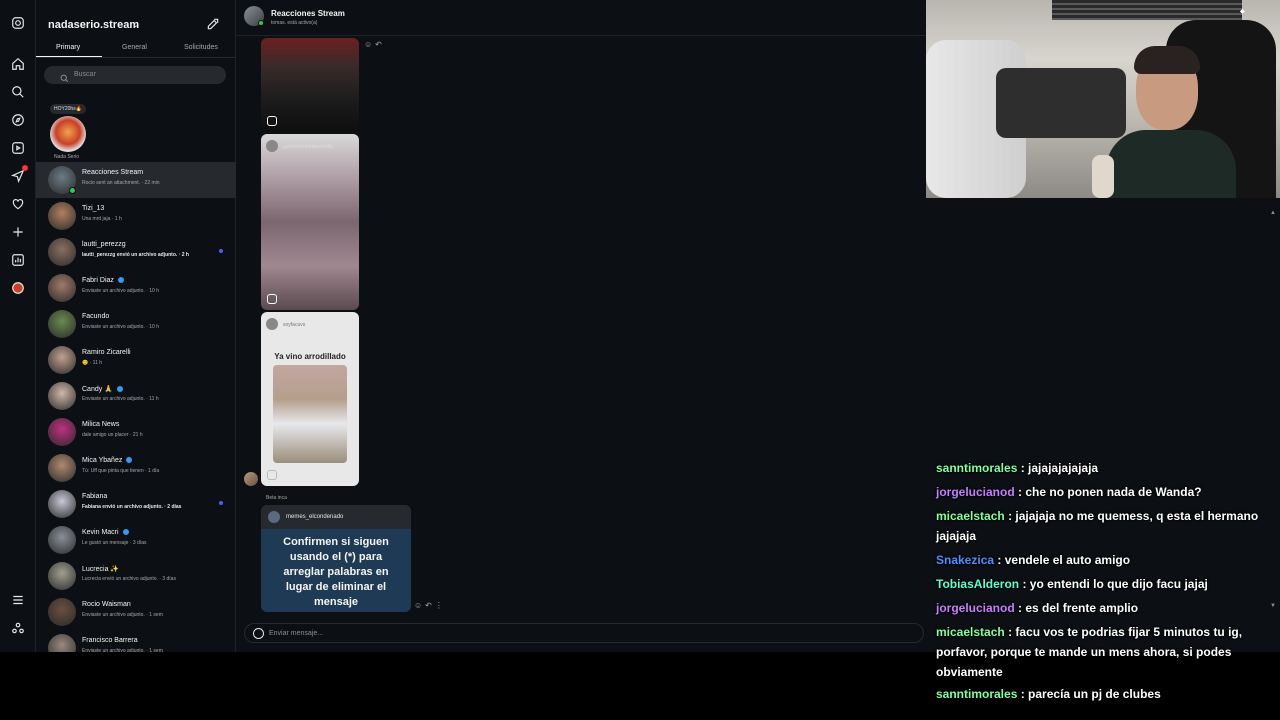 The height and width of the screenshot is (720, 1280). Describe the element at coordinates (121, 183) in the screenshot. I see `thread-preview: Rocio sent an attachment. · 22 min` at that location.